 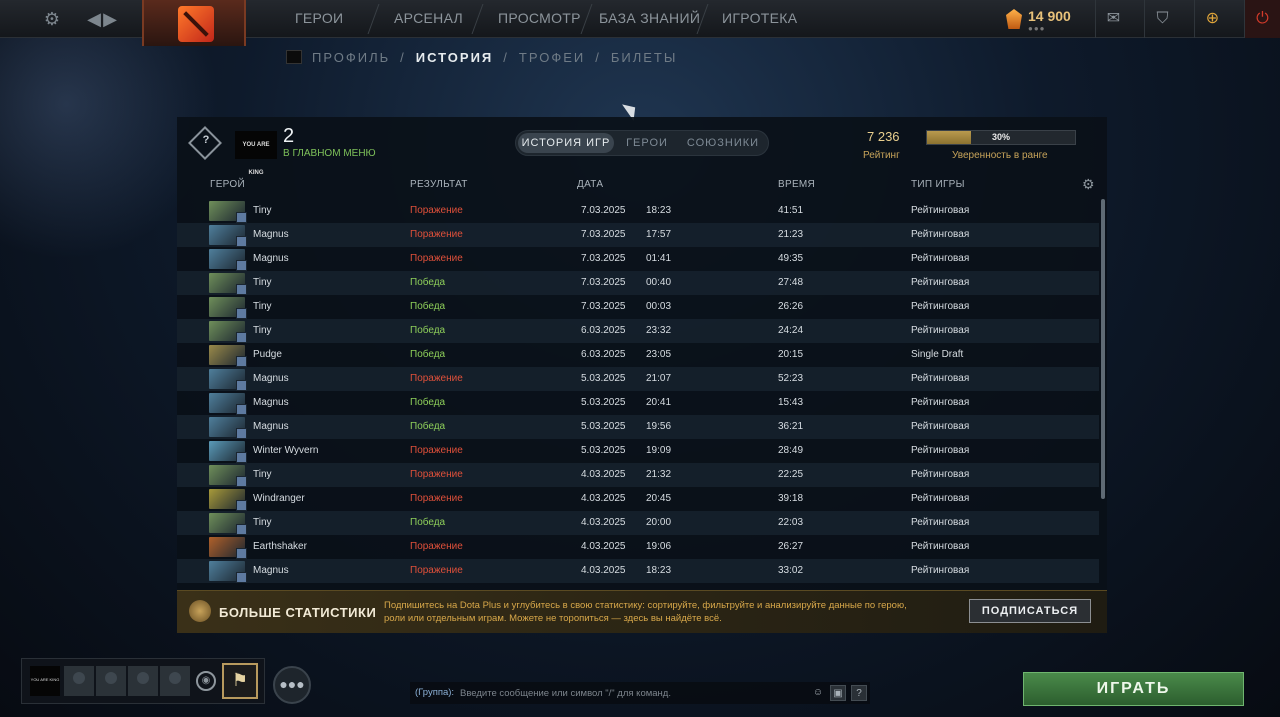 What do you see at coordinates (590, 184) in the screenshot?
I see `column-header-date: ДАТА` at bounding box center [590, 184].